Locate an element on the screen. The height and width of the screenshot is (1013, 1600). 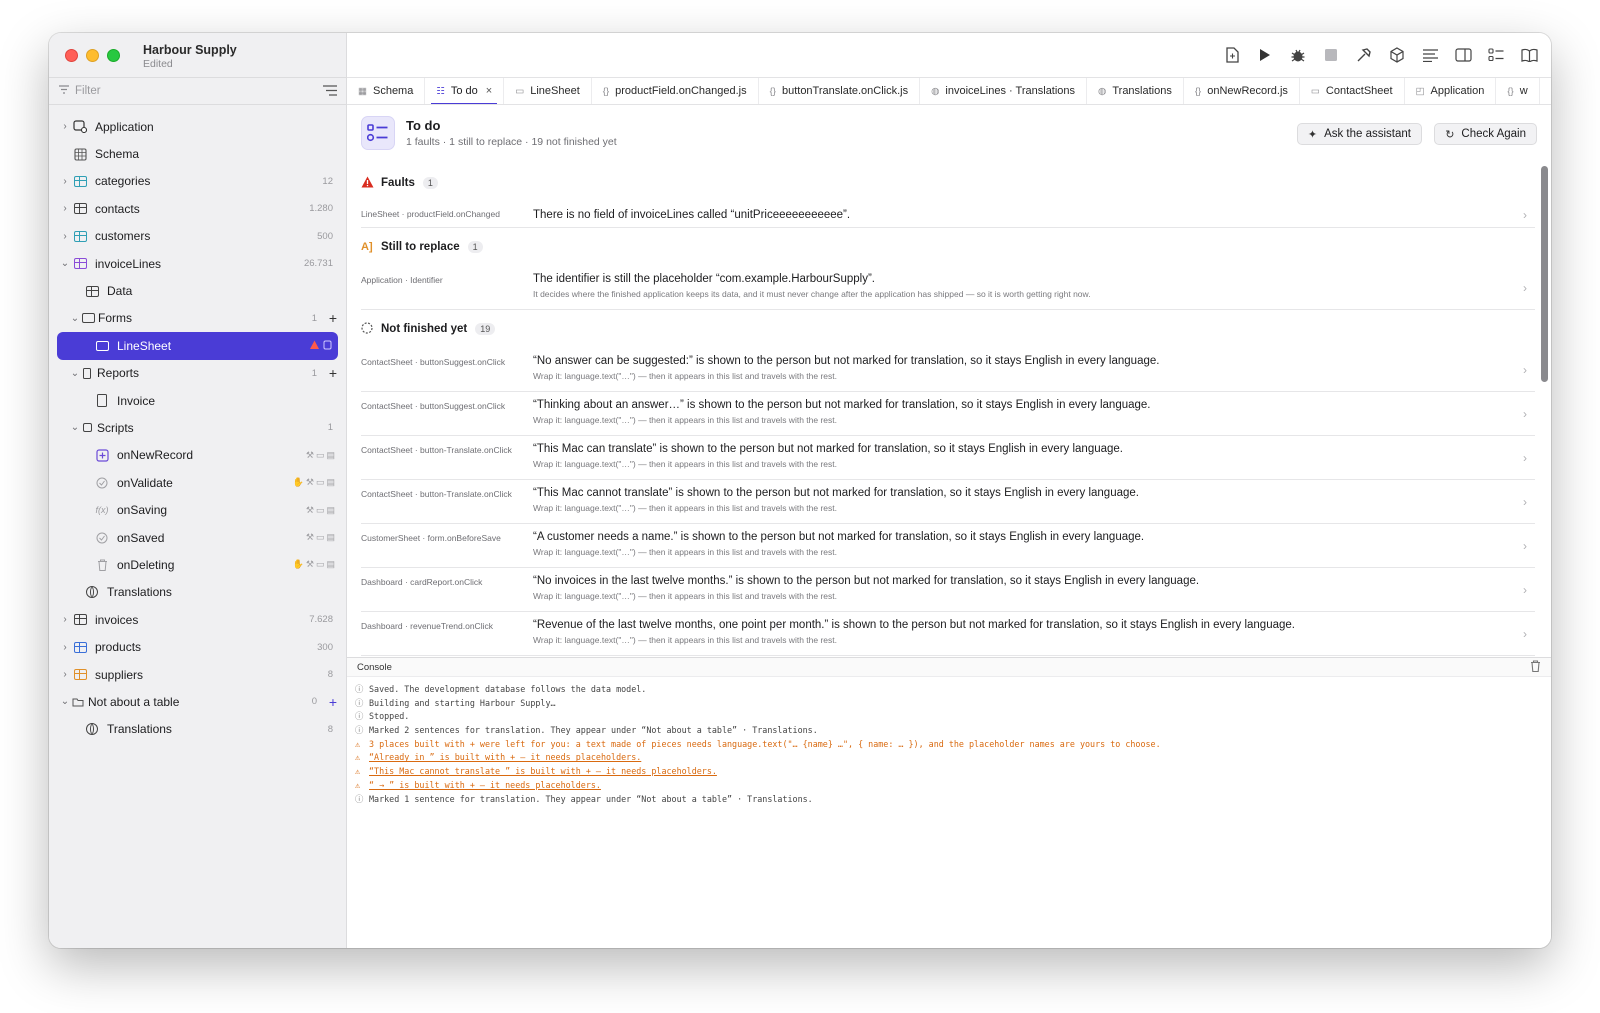
format-lines-icon is located at coordinates (1430, 55).